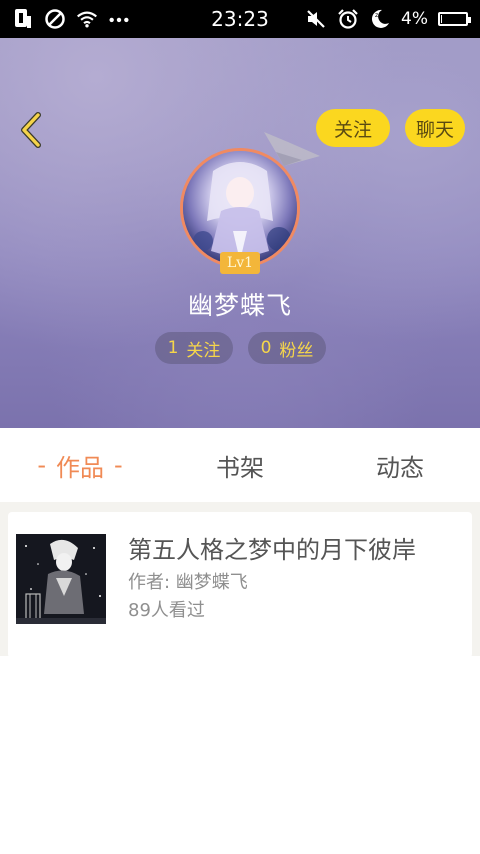 This screenshot has height=854, width=480. I want to click on tab-bookshelf: 书架, so click(240, 465).